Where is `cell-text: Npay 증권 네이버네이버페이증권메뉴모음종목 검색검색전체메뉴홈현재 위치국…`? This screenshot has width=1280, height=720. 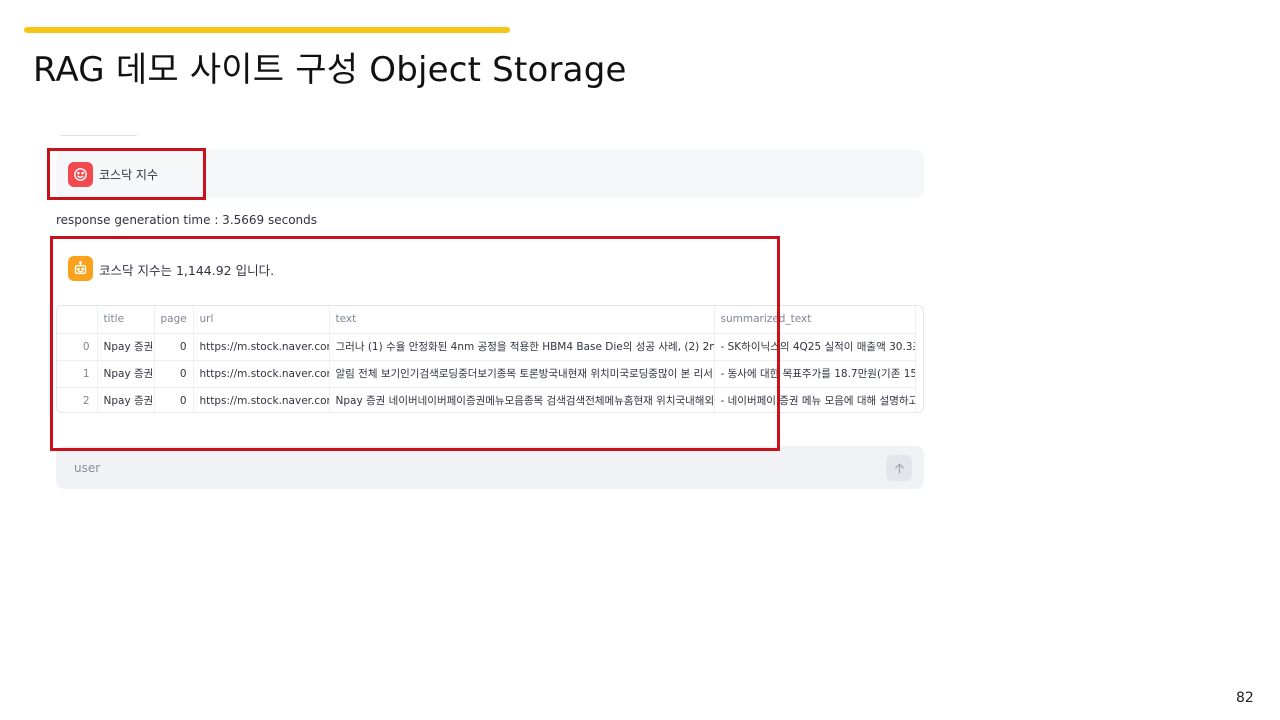 cell-text: Npay 증권 네이버네이버페이증권메뉴모음종목 검색검색전체메뉴홈현재 위치국… is located at coordinates (522, 399).